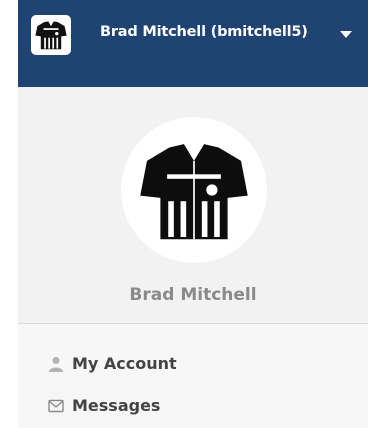 The height and width of the screenshot is (428, 368). What do you see at coordinates (204, 32) in the screenshot?
I see `header-username: Brad Mitchell (bmitchell5)` at bounding box center [204, 32].